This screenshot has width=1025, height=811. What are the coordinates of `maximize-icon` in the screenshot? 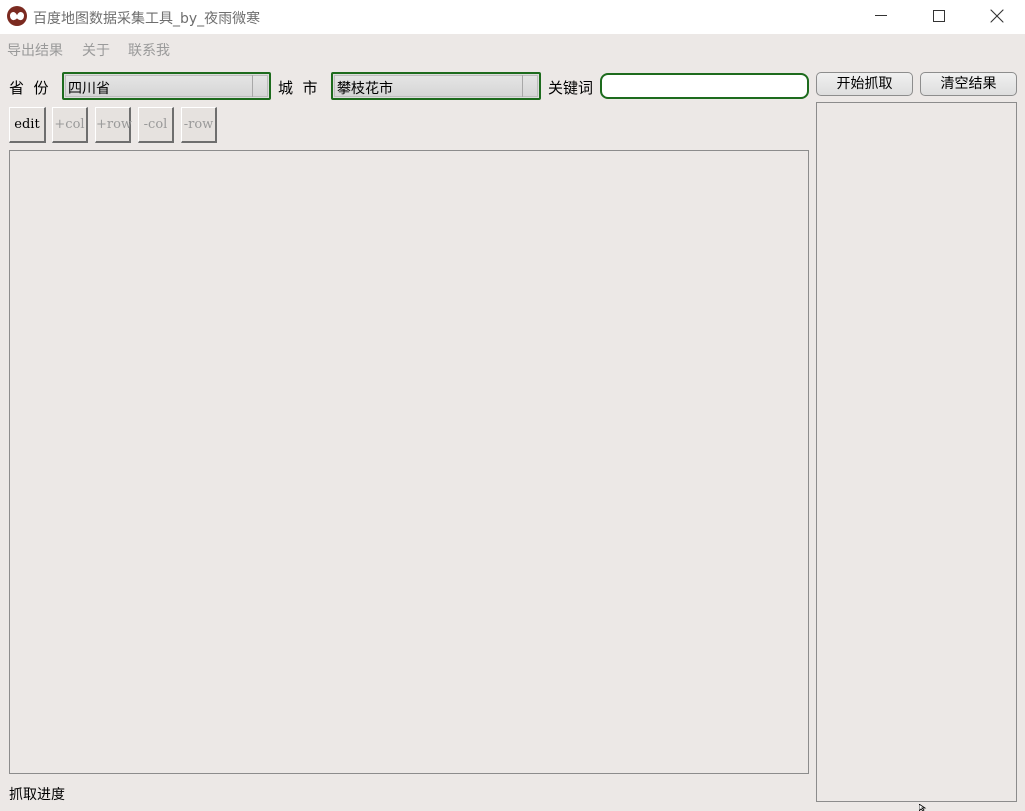 It's located at (939, 16).